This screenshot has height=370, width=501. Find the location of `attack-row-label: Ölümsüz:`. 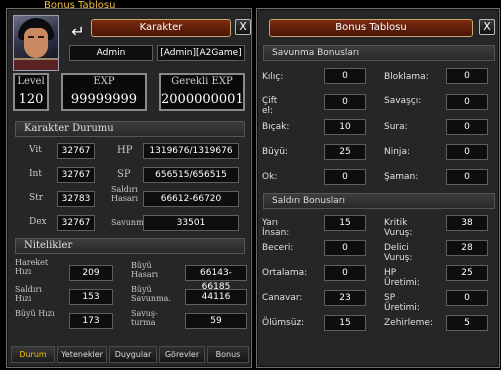

attack-row-label: Ölümsüz: is located at coordinates (283, 323).